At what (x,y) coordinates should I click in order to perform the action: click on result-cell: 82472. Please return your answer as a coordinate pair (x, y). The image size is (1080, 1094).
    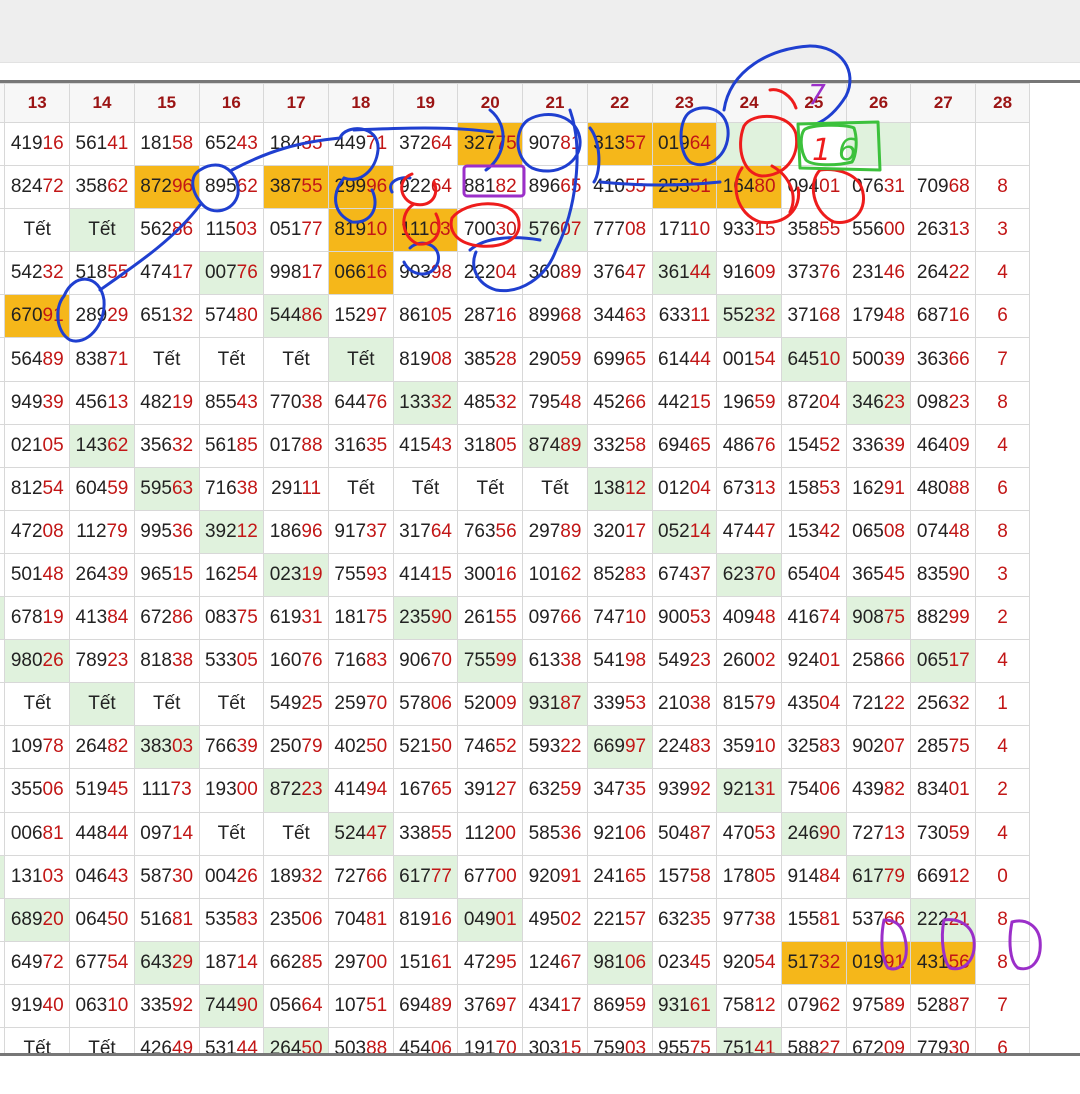
    Looking at the image, I should click on (37, 187).